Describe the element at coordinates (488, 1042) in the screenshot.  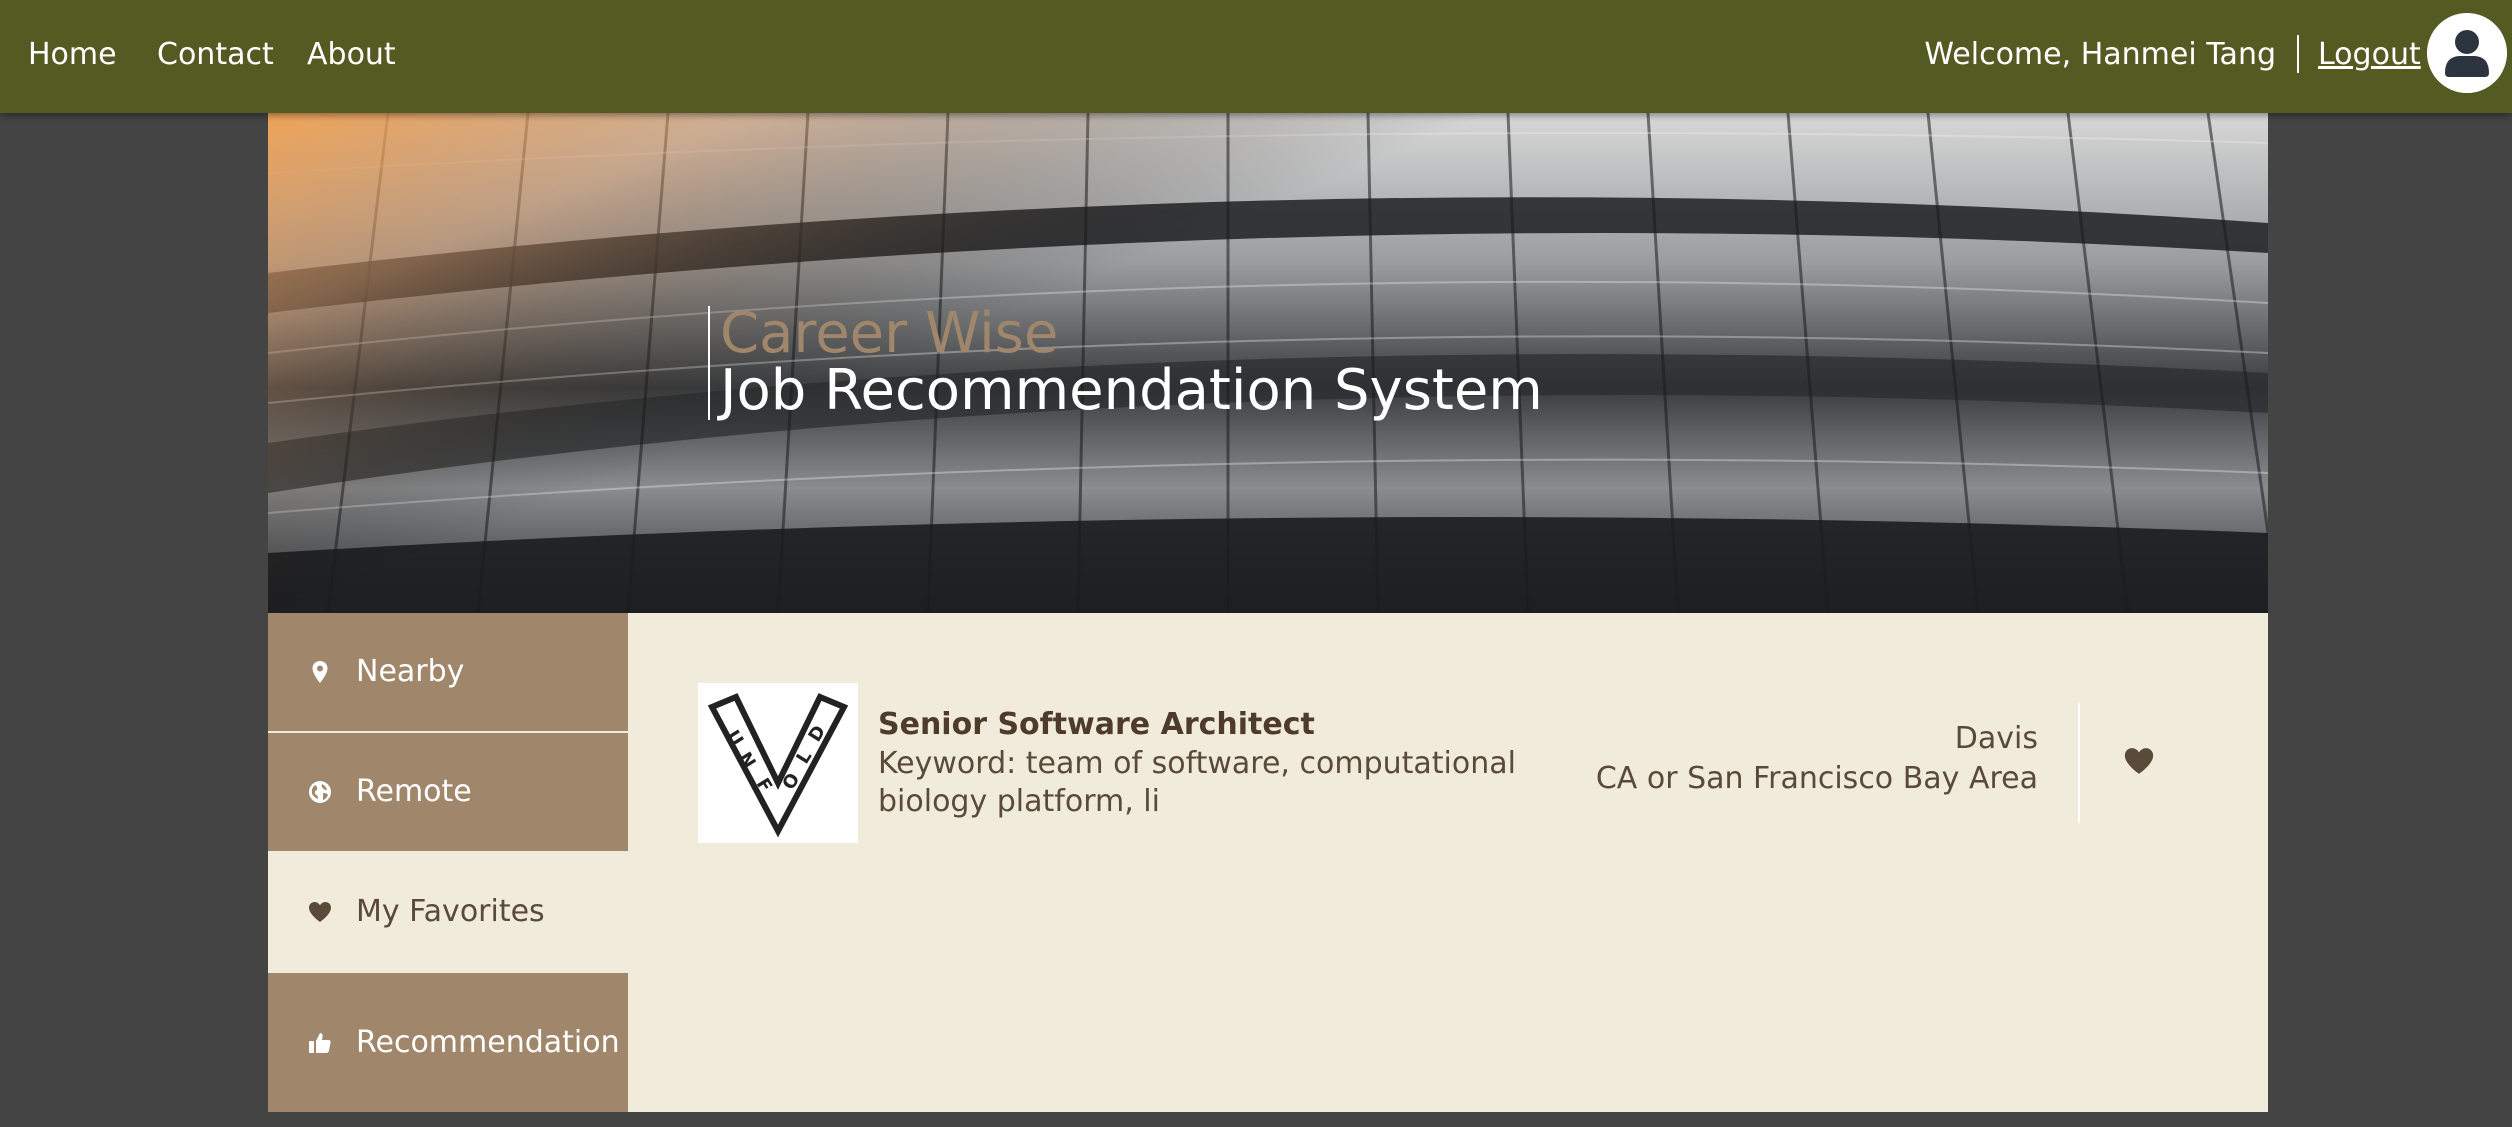
I see `sidebar-item-label: Recommendation` at that location.